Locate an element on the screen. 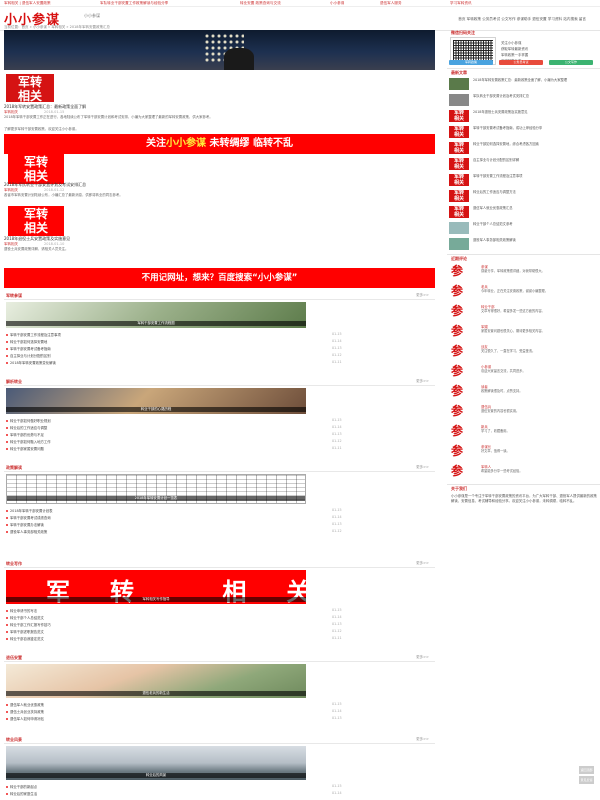 This screenshot has width=600, height=800. comment-item: 参军嫂 家属安置问题也很关心，期待更多相关内容。 is located at coordinates (523, 333).